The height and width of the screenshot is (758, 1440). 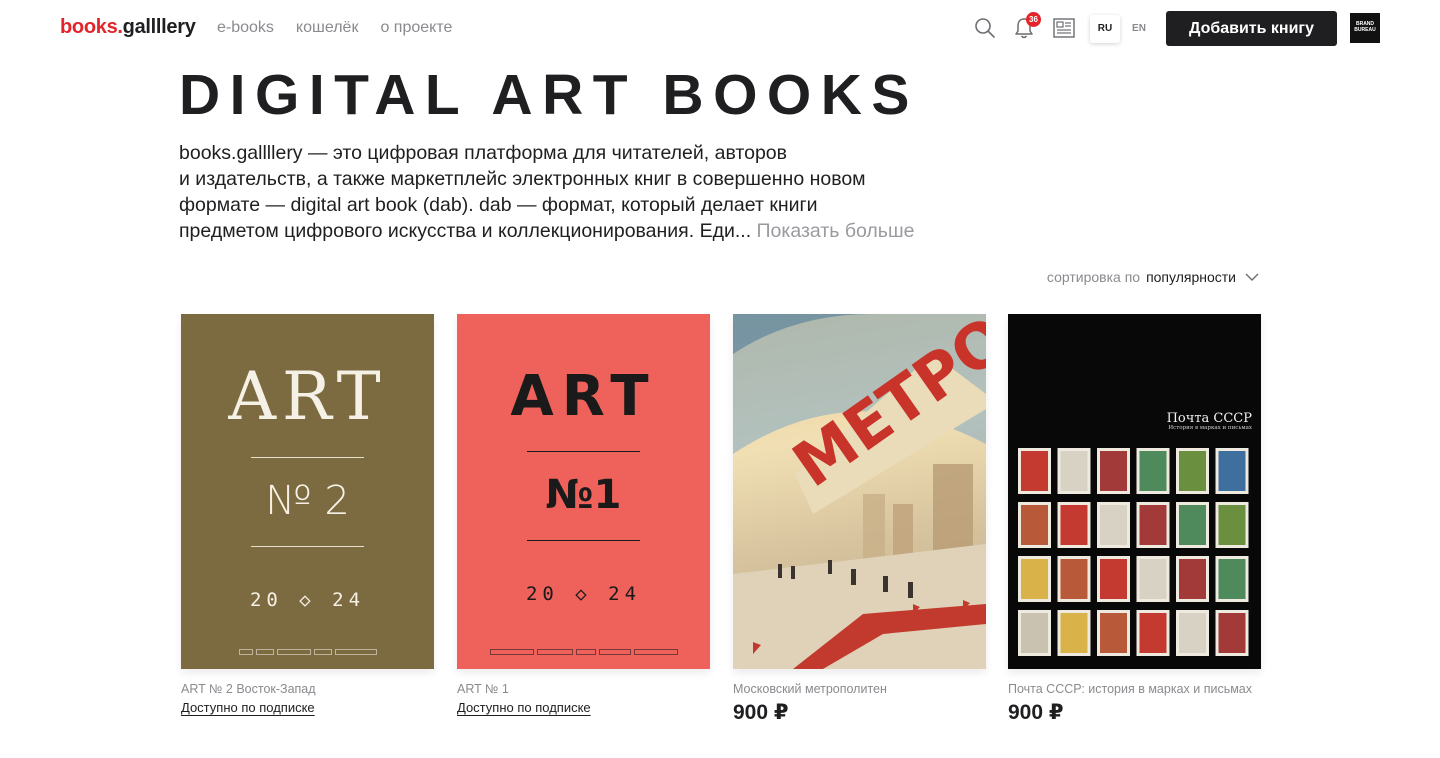 I want to click on lang-en-button: EN, so click(x=1139, y=29).